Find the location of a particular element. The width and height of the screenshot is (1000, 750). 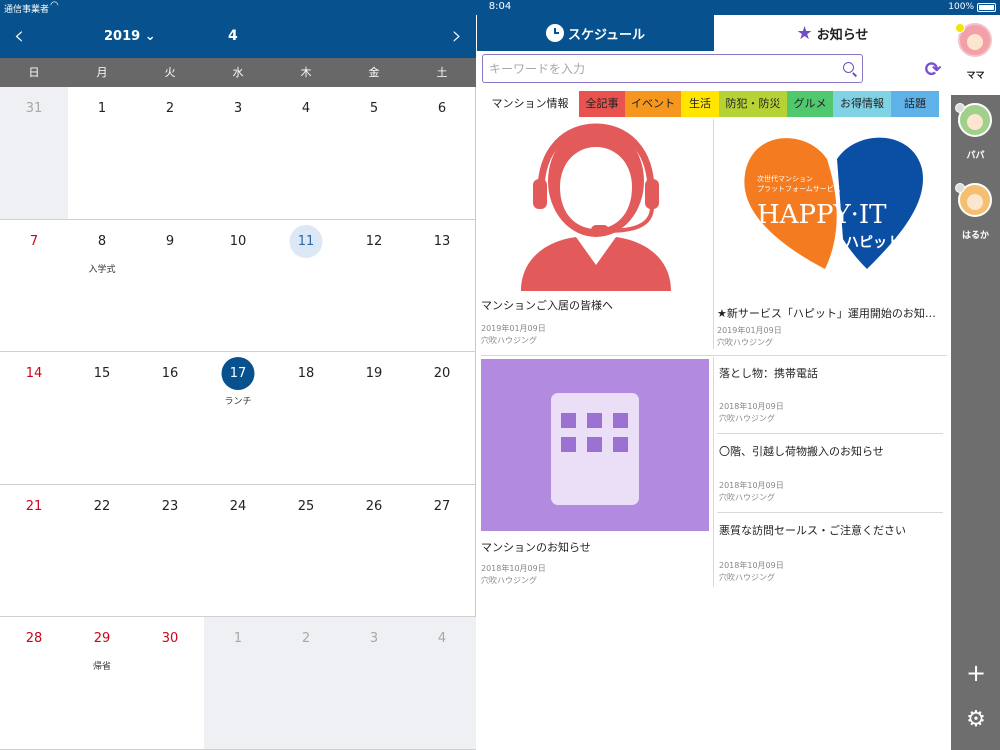

star-icon: ★ is located at coordinates (804, 33).